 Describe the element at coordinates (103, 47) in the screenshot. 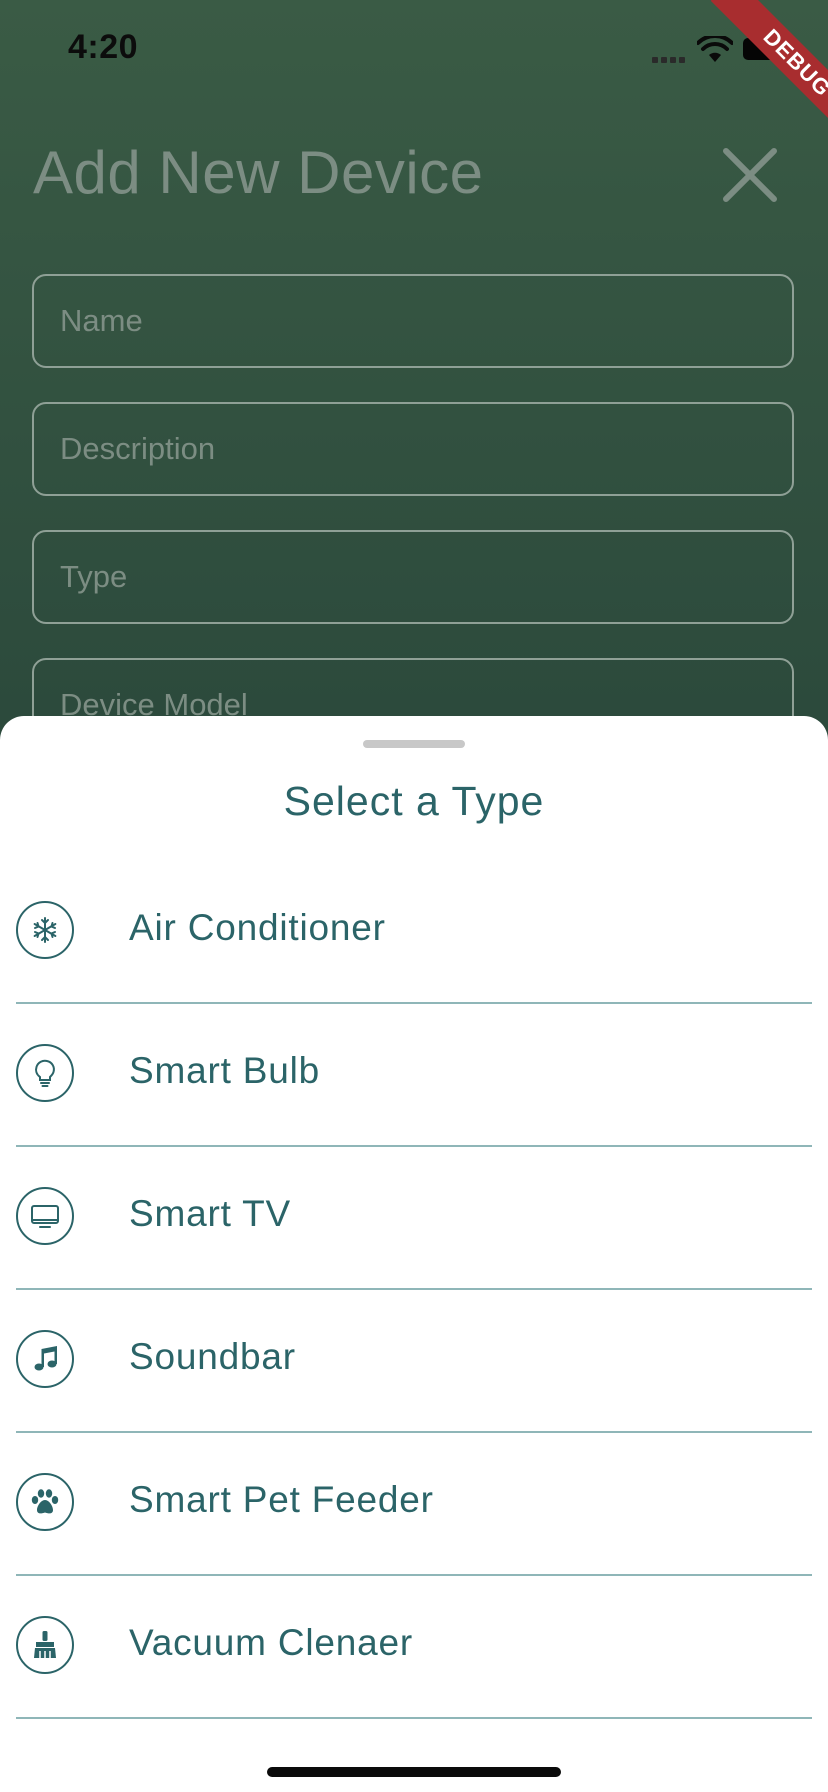

I see `status-time: 4:20` at that location.